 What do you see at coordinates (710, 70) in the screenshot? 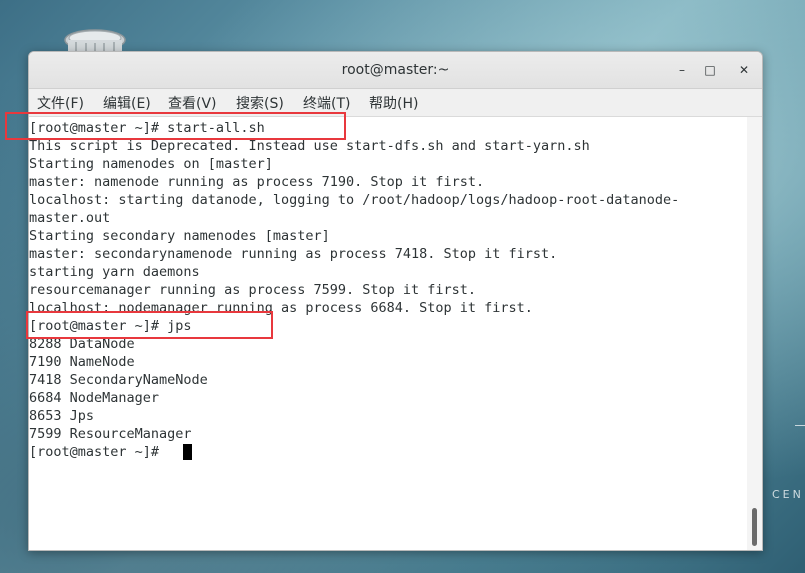
I see `maximize-icon: □` at bounding box center [710, 70].